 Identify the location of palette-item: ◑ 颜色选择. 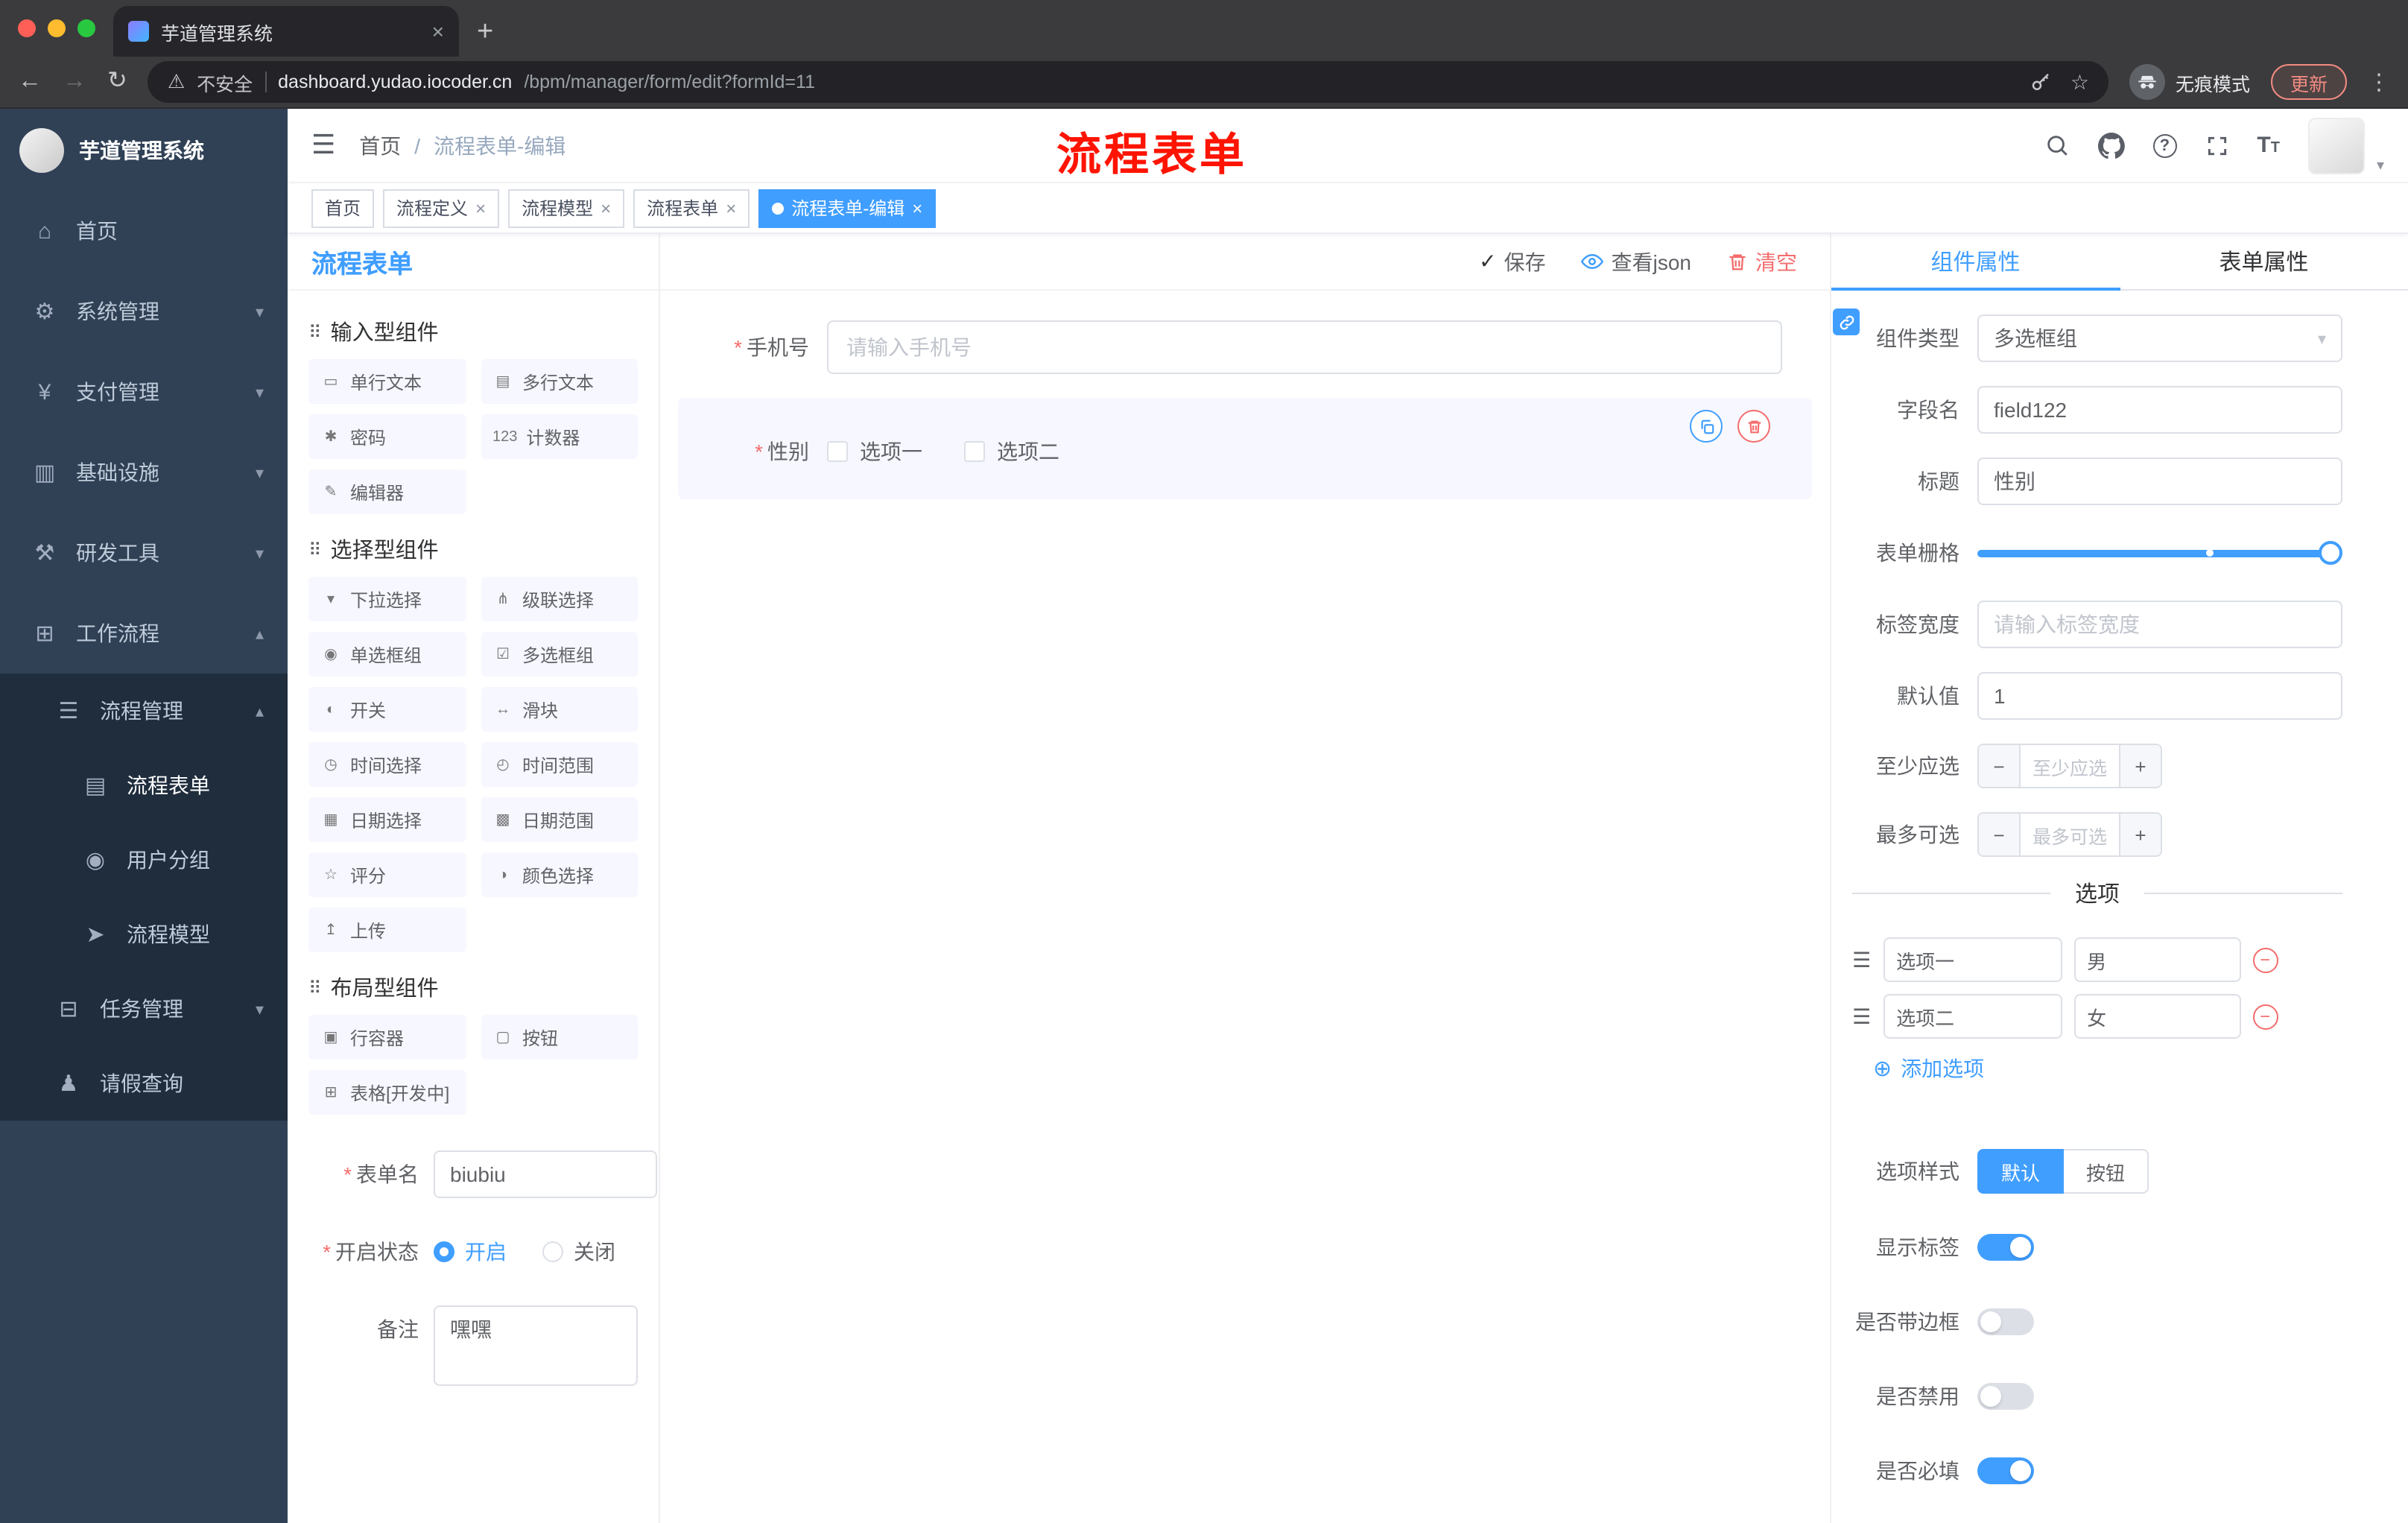
(559, 875).